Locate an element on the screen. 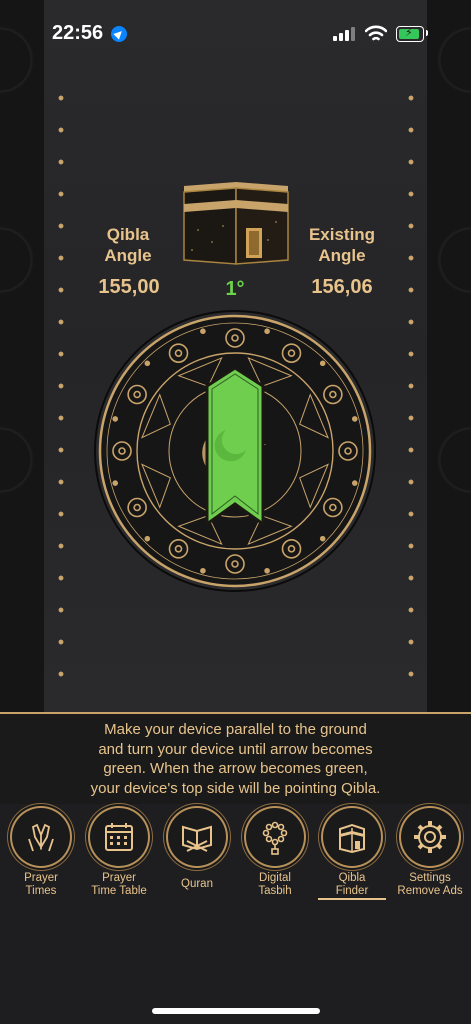 The width and height of the screenshot is (471, 1024). quran-book-icon is located at coordinates (197, 837).